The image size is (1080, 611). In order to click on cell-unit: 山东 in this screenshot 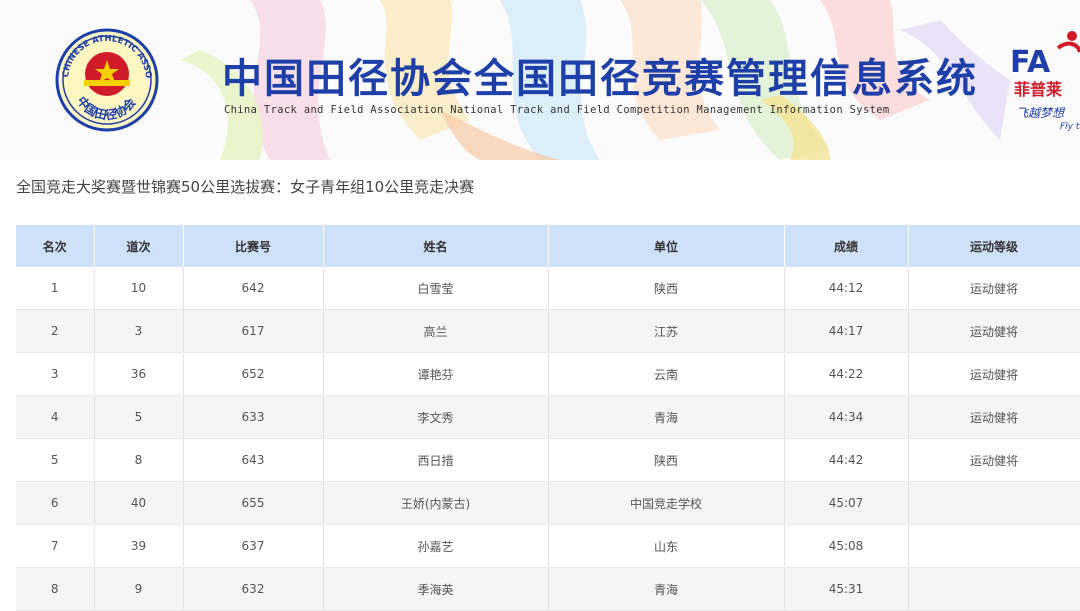, I will do `click(666, 546)`.